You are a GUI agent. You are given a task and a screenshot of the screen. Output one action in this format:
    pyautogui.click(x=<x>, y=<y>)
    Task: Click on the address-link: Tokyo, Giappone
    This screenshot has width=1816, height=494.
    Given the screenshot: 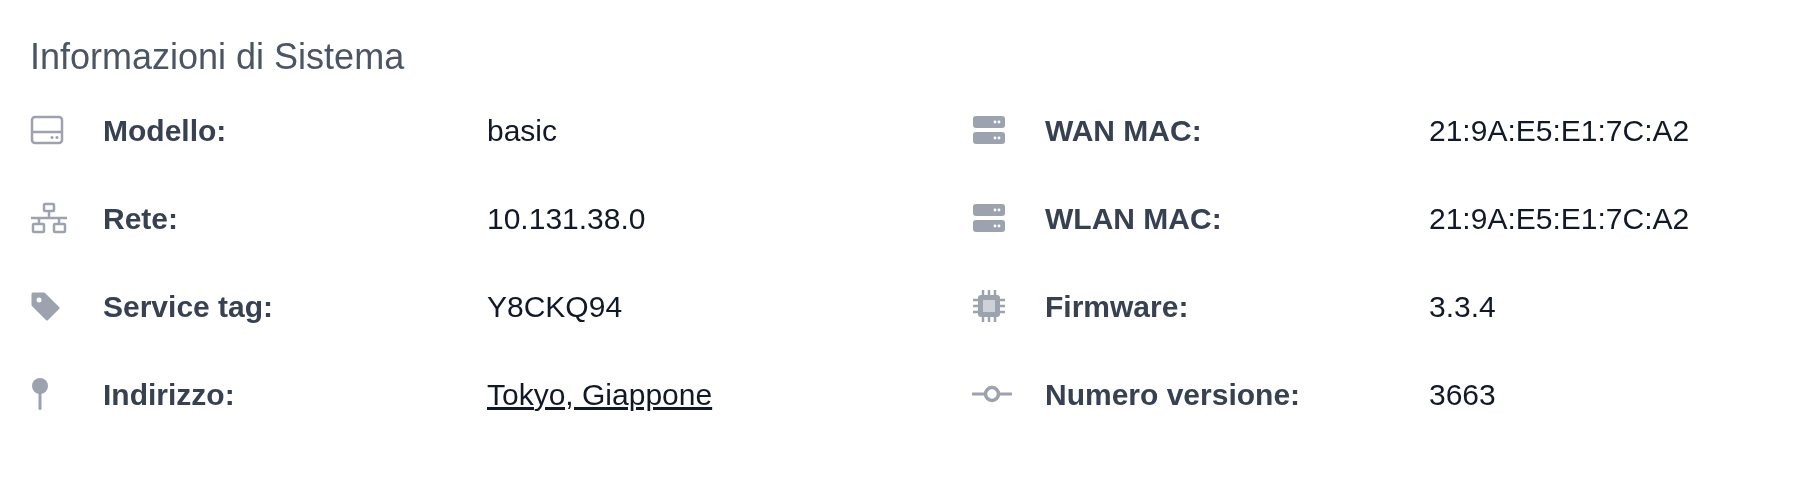 What is the action you would take?
    pyautogui.click(x=600, y=394)
    